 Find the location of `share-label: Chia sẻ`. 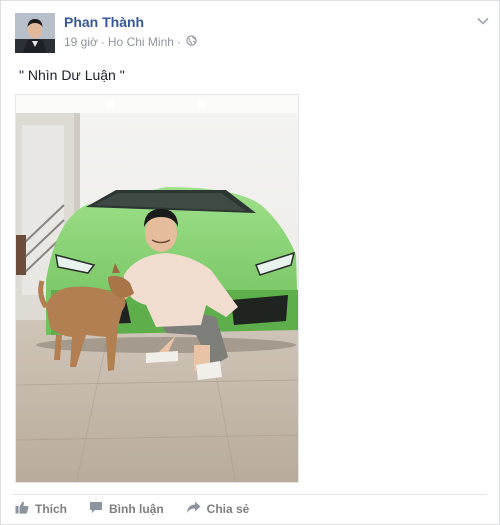

share-label: Chia sẻ is located at coordinates (228, 509).